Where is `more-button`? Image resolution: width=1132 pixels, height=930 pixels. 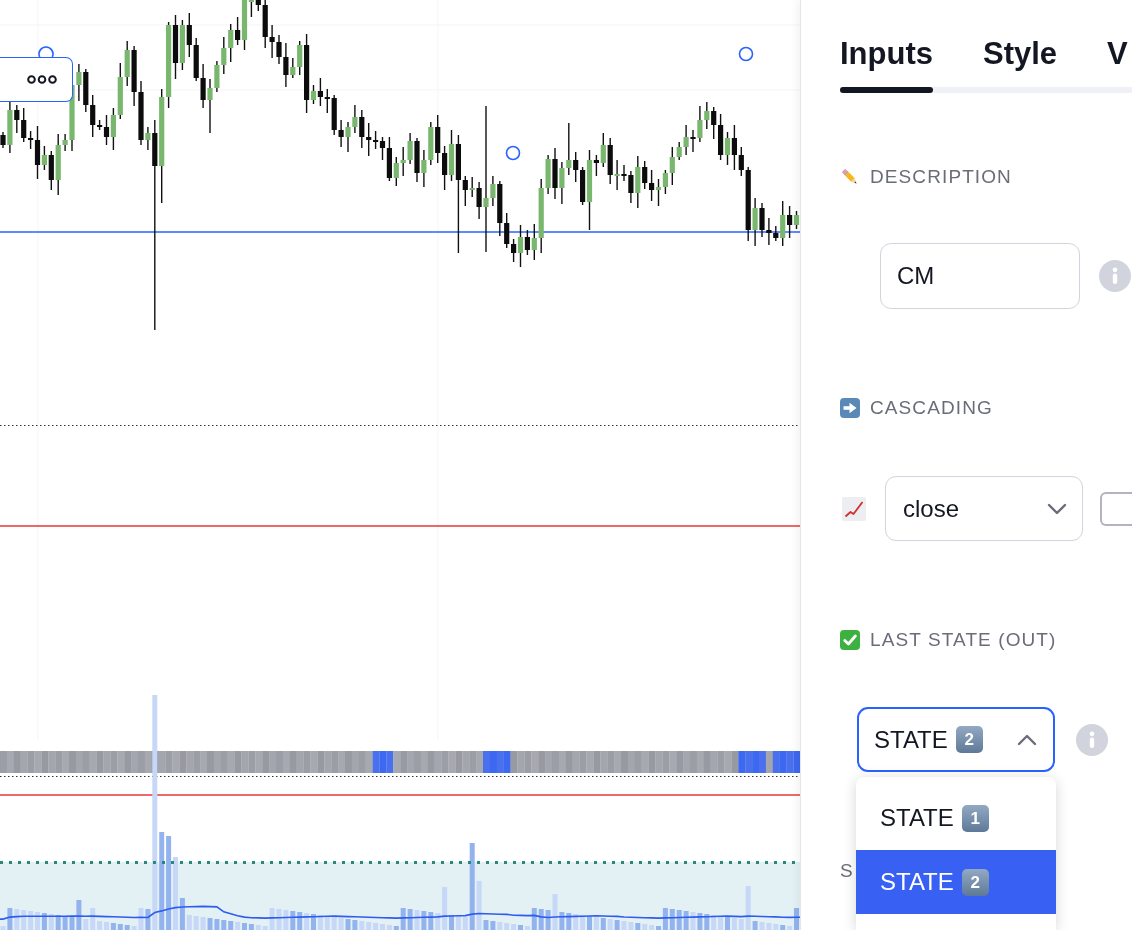 more-button is located at coordinates (36, 79).